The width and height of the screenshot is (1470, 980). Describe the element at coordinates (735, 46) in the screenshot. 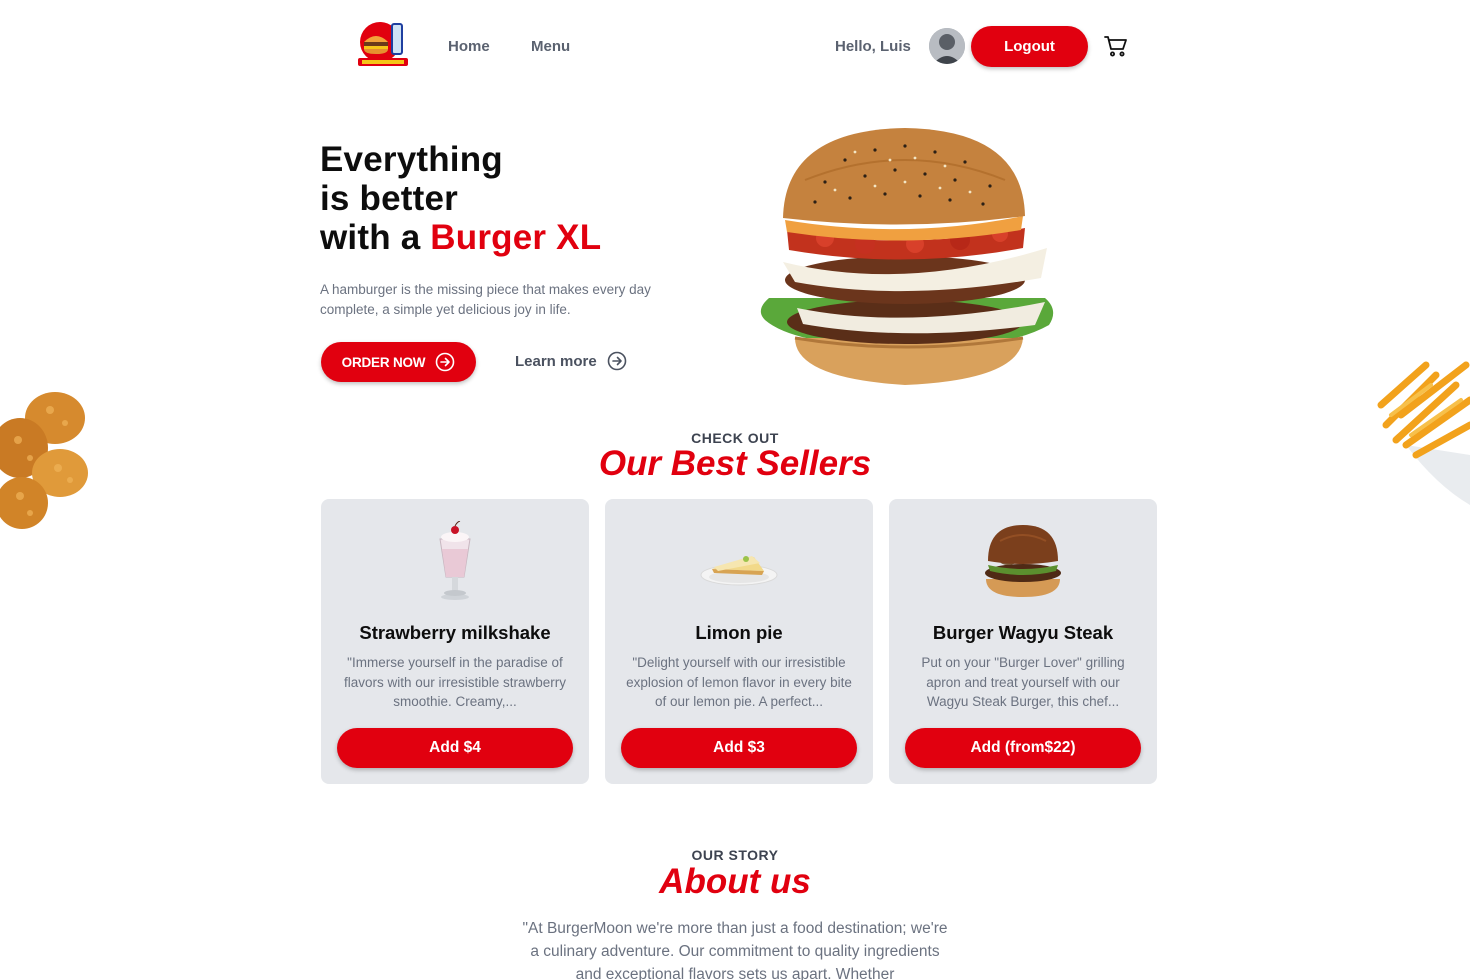

I see `site-header: Home Menu Hello, Luis Logout` at that location.